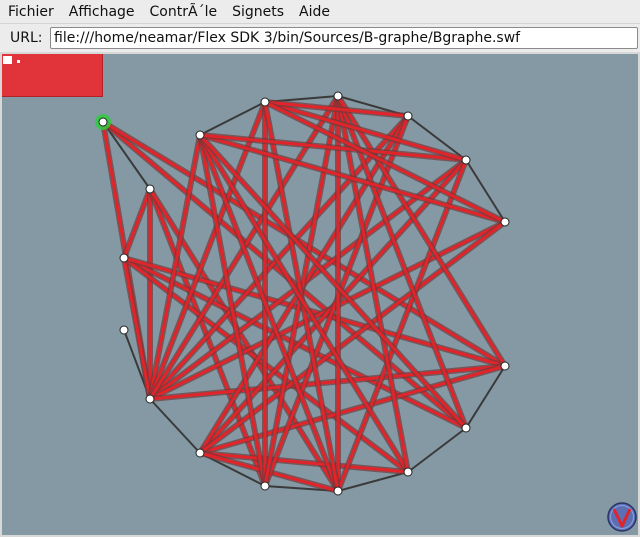  I want to click on menu-aide: Aide, so click(314, 12).